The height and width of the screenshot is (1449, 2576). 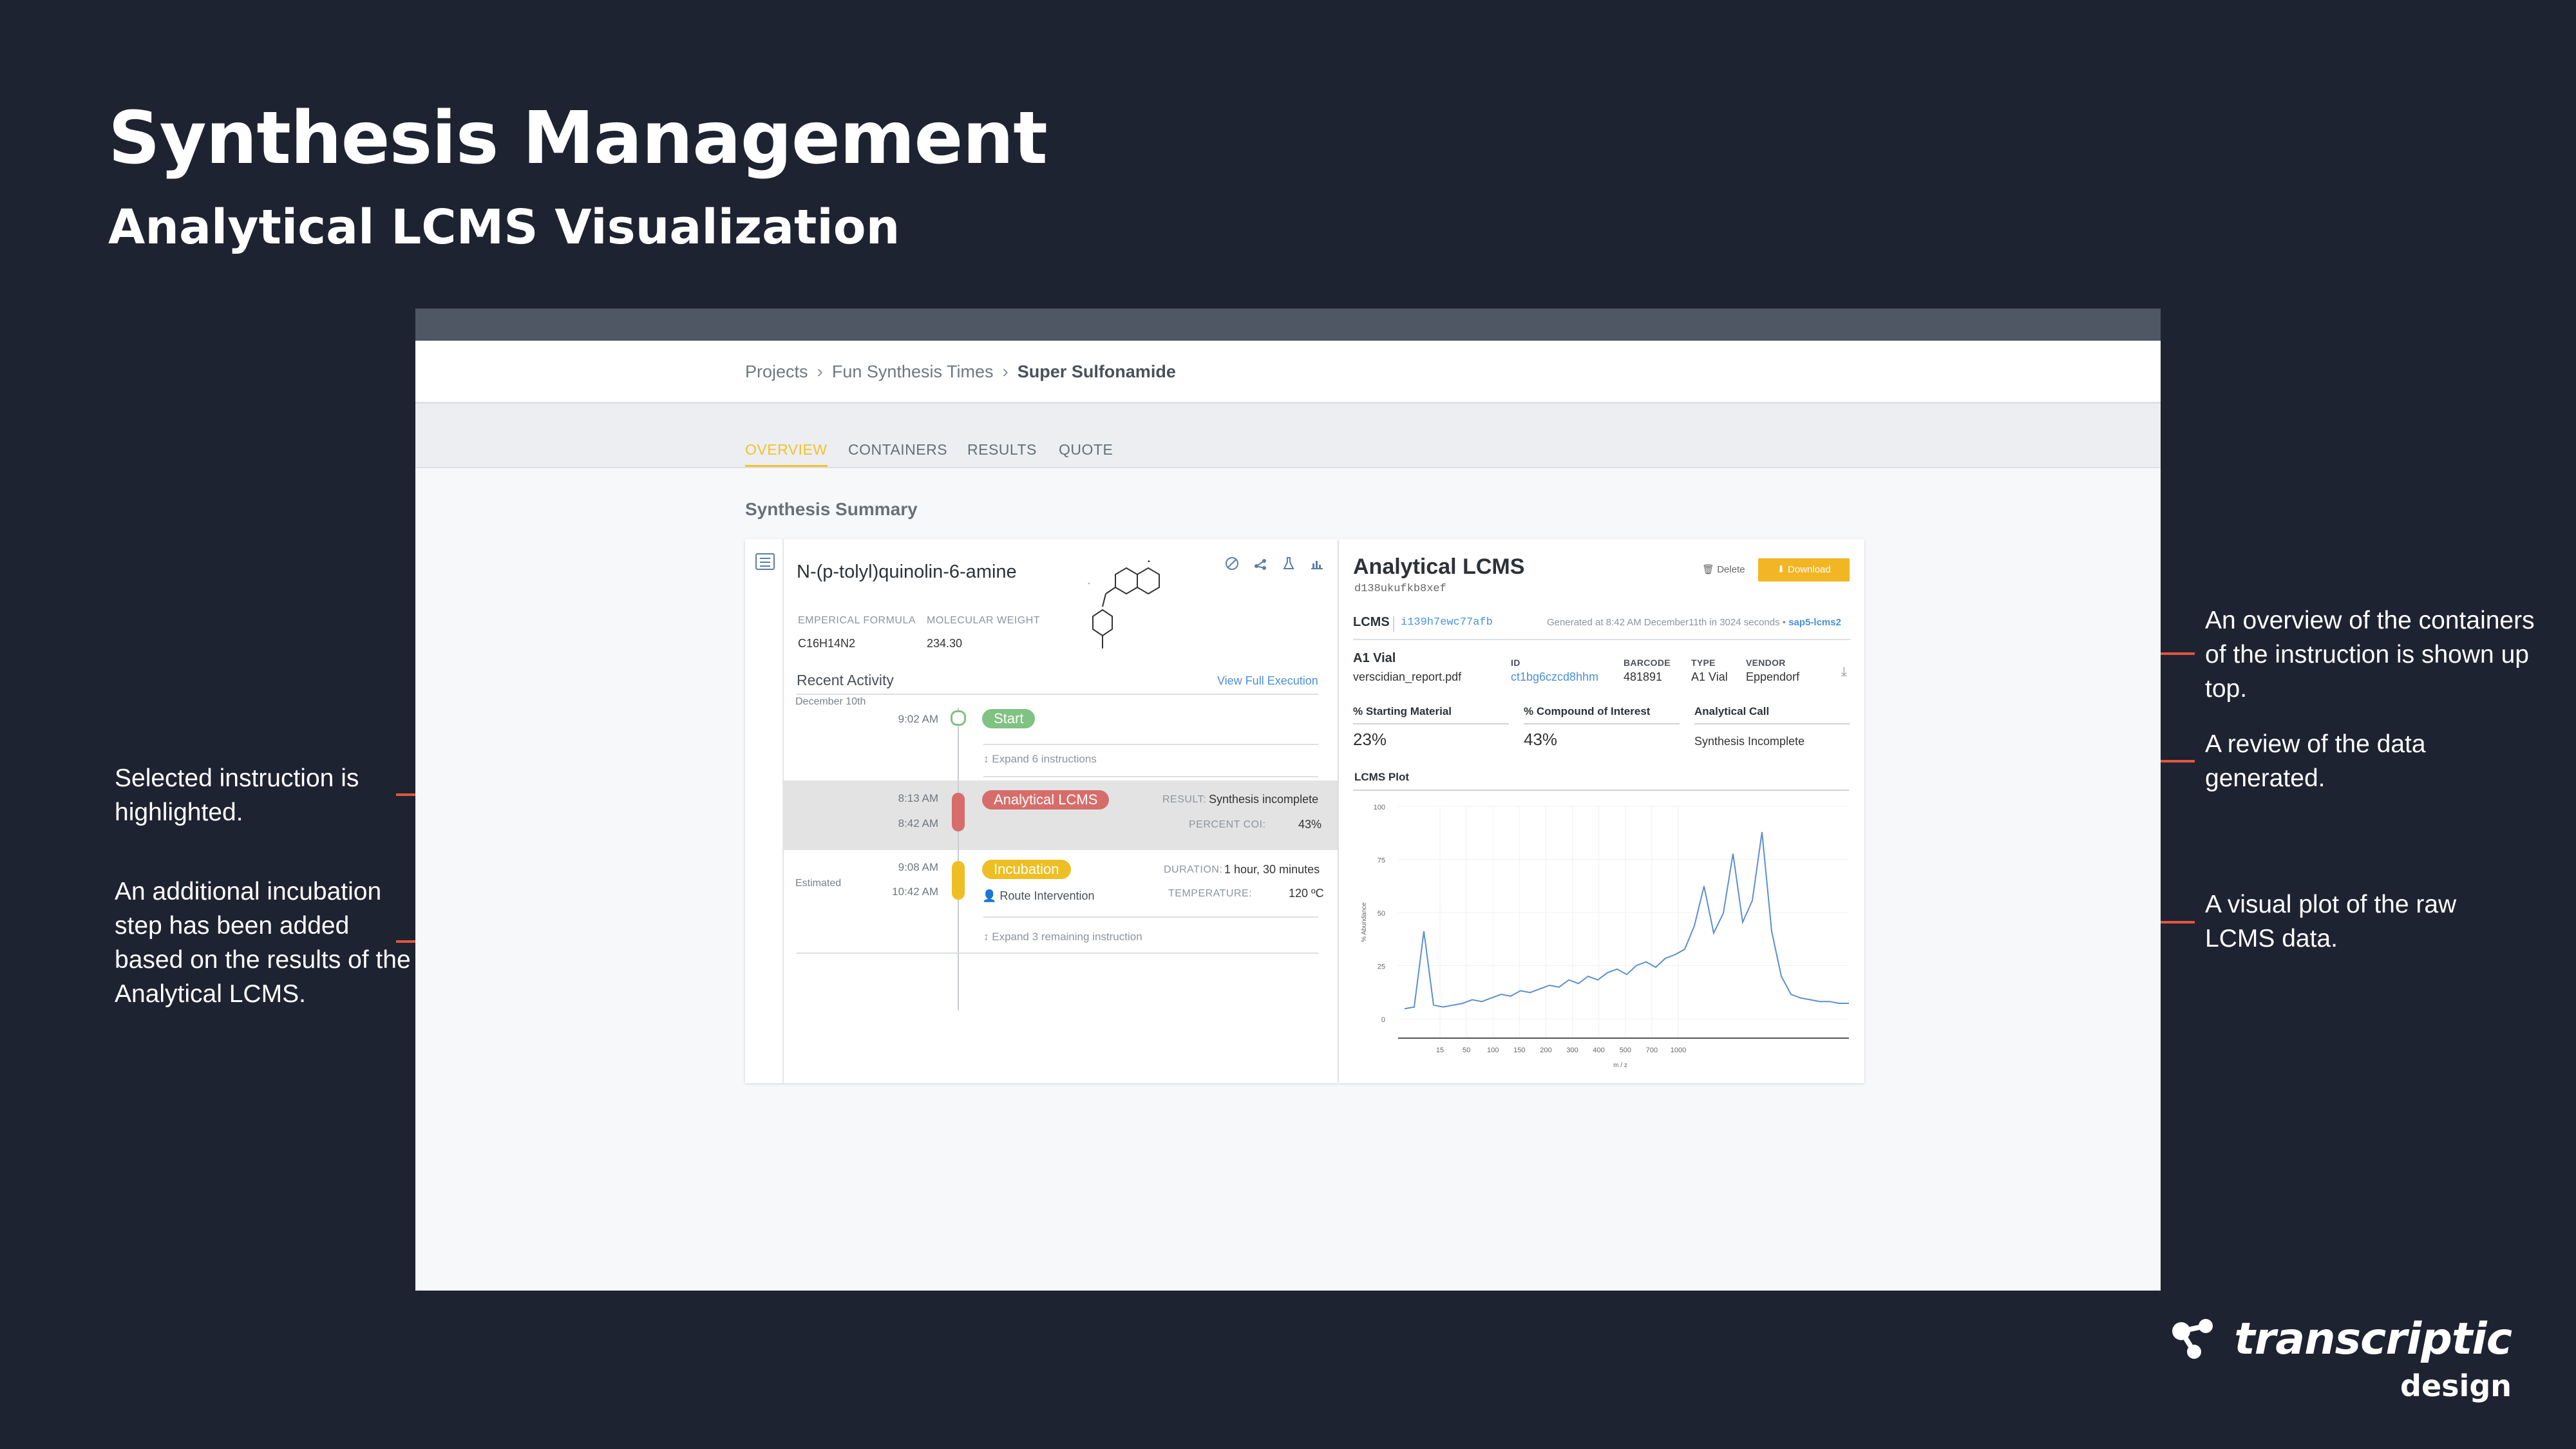 What do you see at coordinates (831, 509) in the screenshot?
I see `section-title: Synthesis Summary` at bounding box center [831, 509].